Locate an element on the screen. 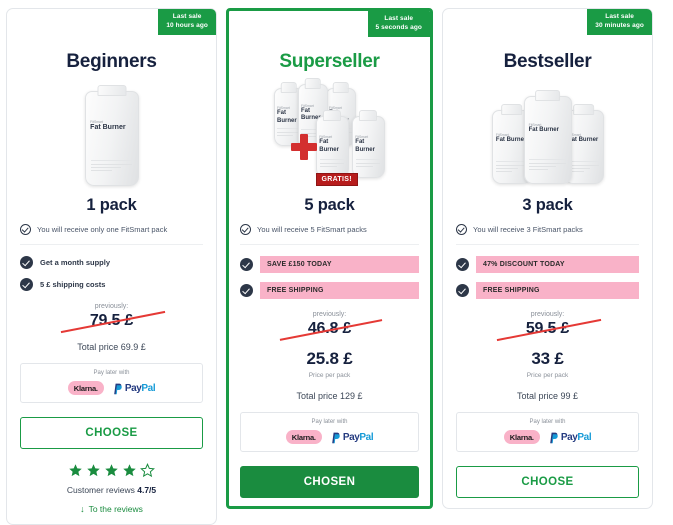 The image size is (673, 525). last-sale-badge: Last sale 5 seconds ago is located at coordinates (398, 24).